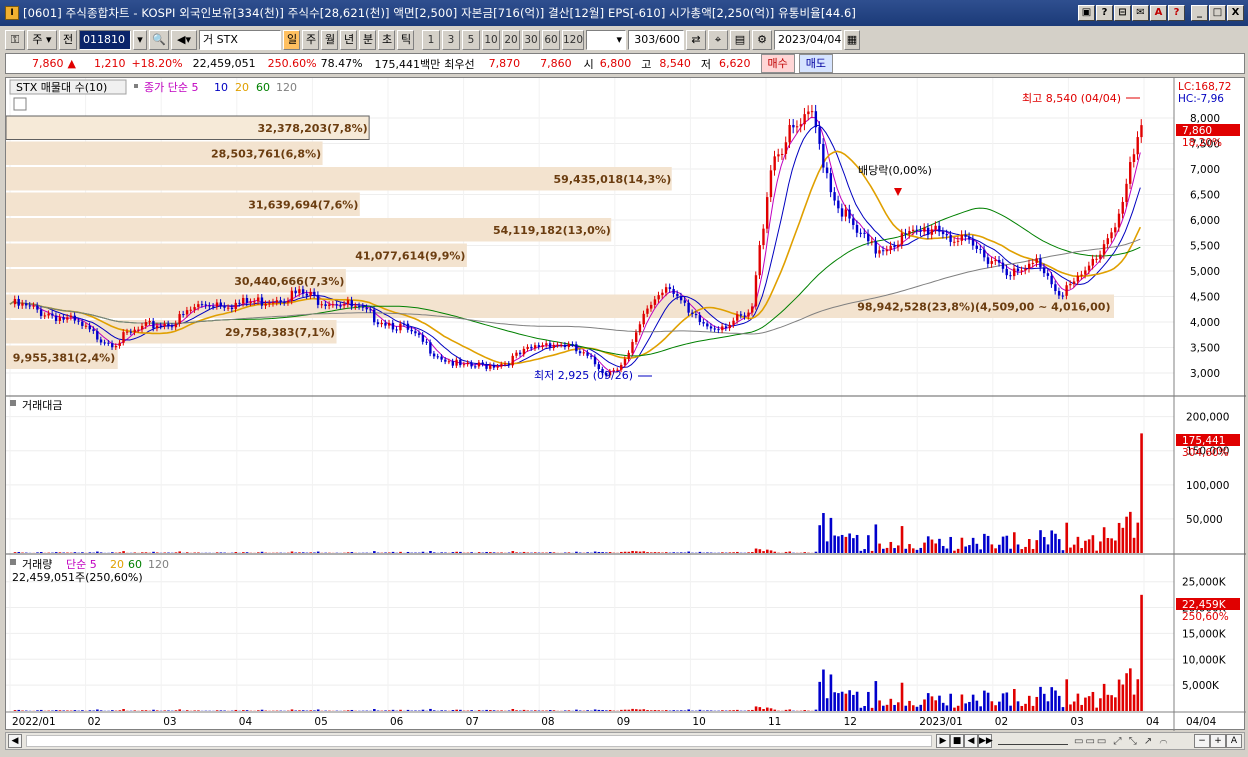 The height and width of the screenshot is (757, 1248). I want to click on drawing-tools-icon: ▭▭▭ ⤢ ⤡ ↗ ⌒, so click(1134, 741).